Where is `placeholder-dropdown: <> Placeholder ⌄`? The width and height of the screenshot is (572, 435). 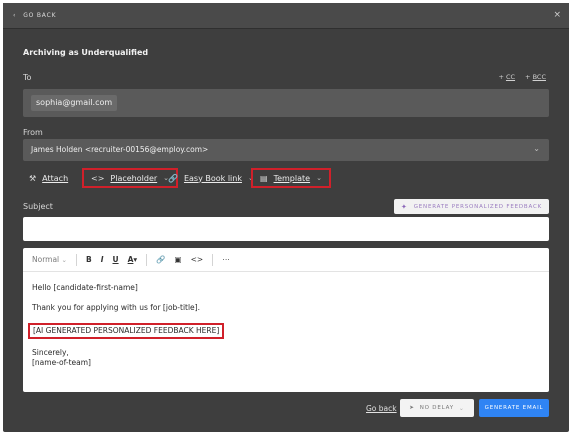 placeholder-dropdown: <> Placeholder ⌄ is located at coordinates (130, 178).